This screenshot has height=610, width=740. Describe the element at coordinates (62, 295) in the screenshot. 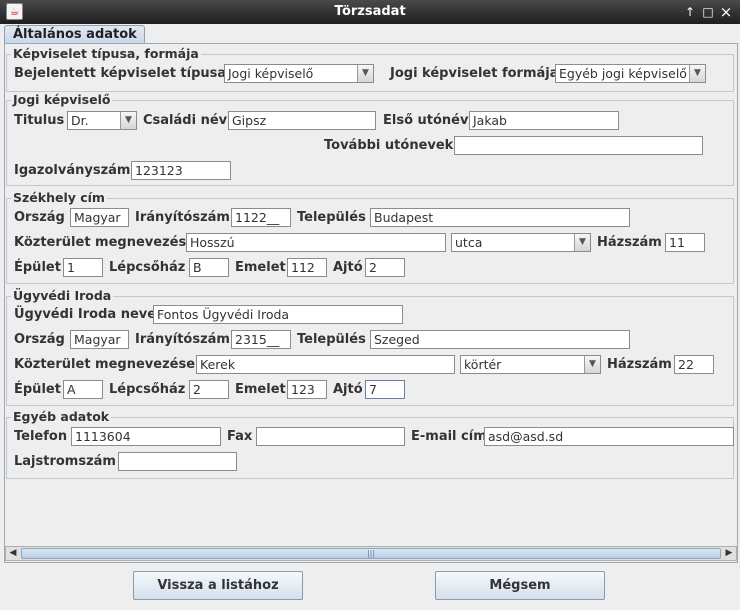

I see `law-office-title: Ügyvédi Iroda` at that location.